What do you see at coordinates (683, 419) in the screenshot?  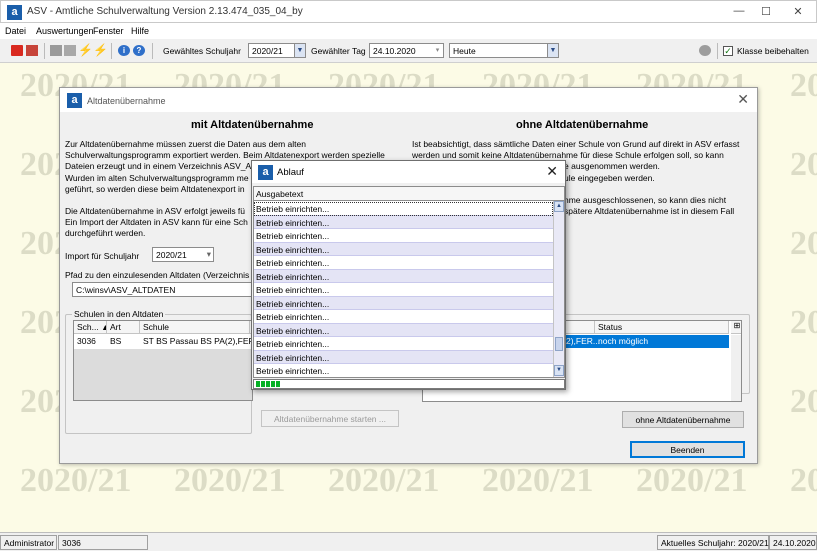 I see `ohne-altdaten-button: ohne Altdatenübernahme` at bounding box center [683, 419].